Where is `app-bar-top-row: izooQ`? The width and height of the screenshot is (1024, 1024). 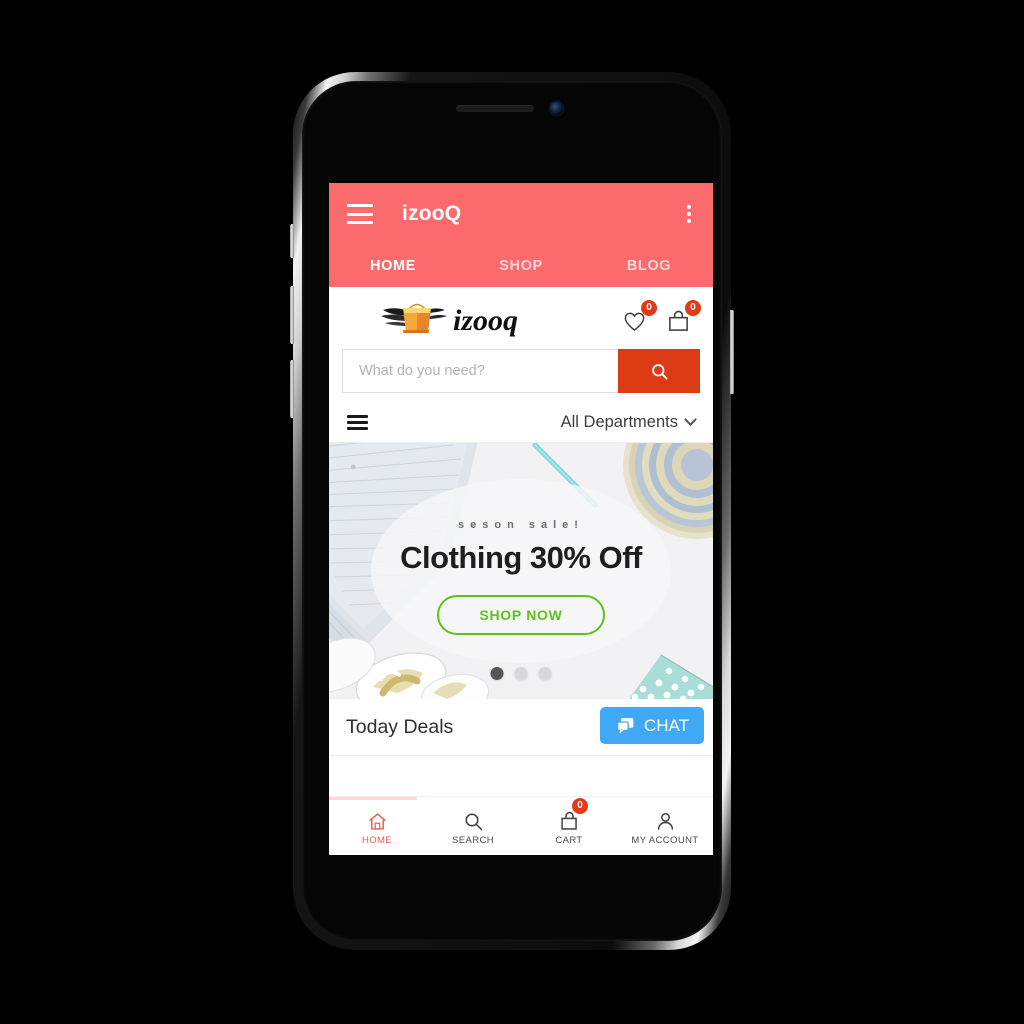 app-bar-top-row: izooQ is located at coordinates (521, 214).